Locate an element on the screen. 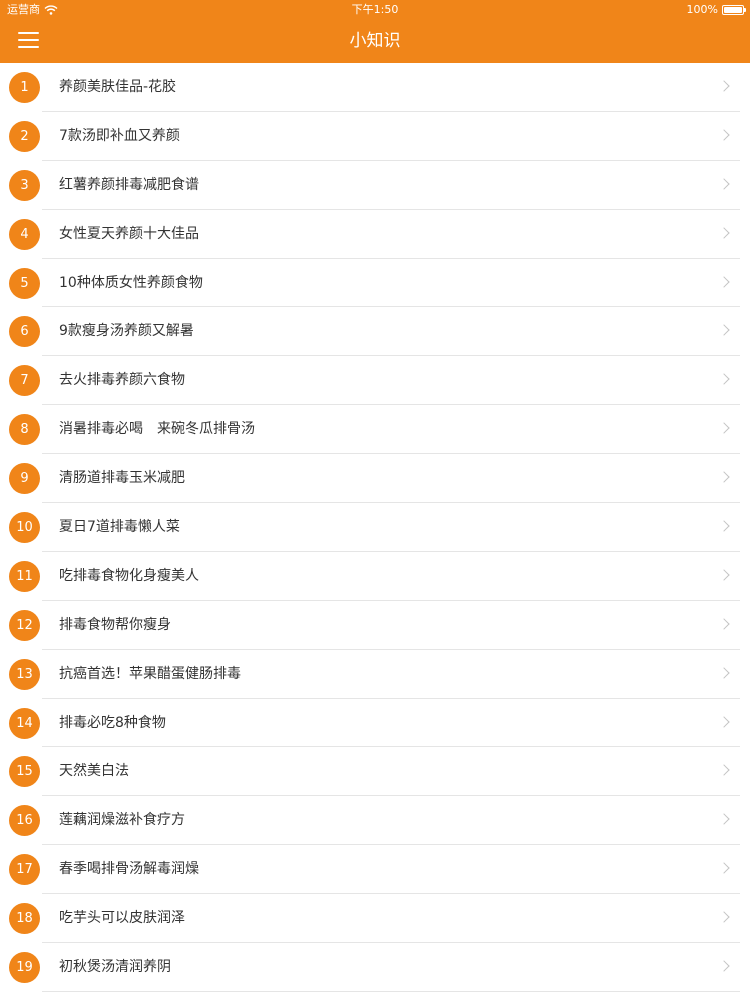  list-item: 12 排毒食物帮你瘦身 is located at coordinates (375, 625).